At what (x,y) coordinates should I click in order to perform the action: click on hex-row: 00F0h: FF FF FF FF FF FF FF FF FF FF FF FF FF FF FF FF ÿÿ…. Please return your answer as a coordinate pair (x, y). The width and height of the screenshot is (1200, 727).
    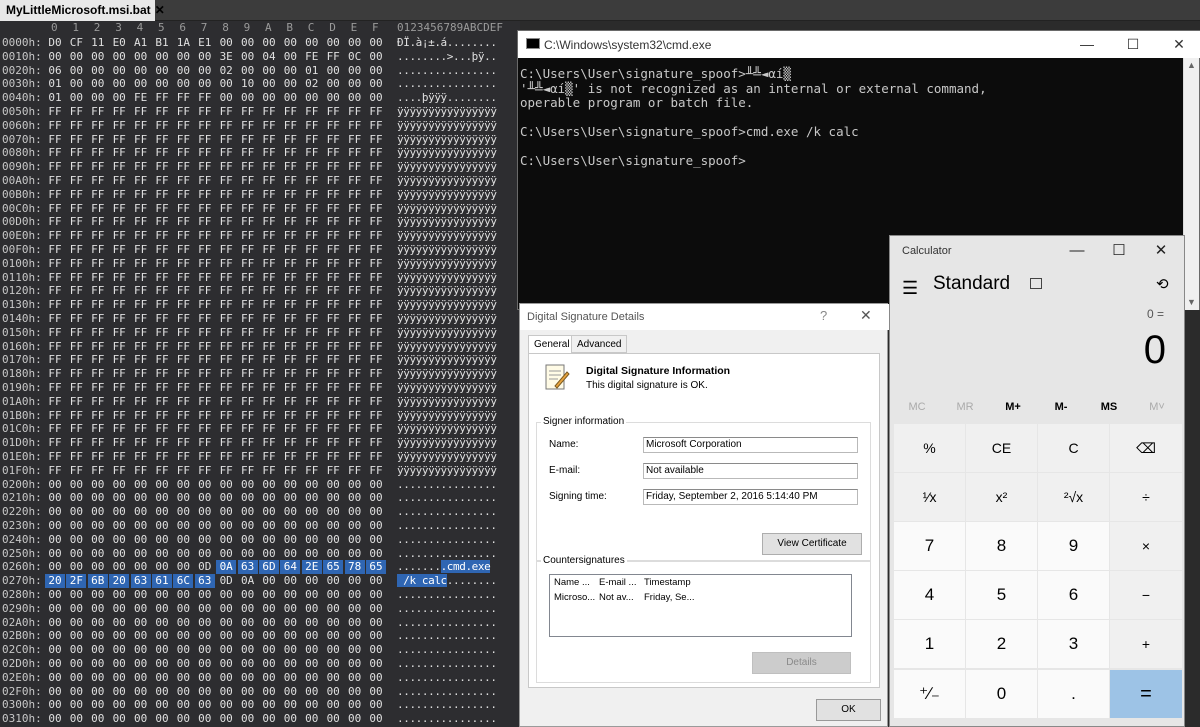
    Looking at the image, I should click on (260, 250).